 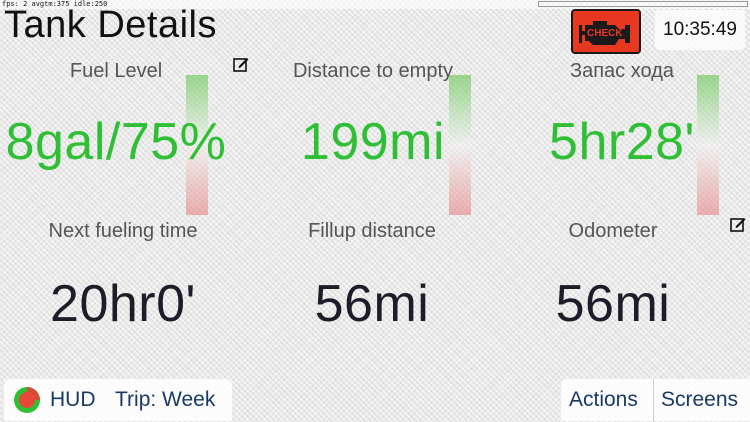 I want to click on actions-button: Actions, so click(x=603, y=400).